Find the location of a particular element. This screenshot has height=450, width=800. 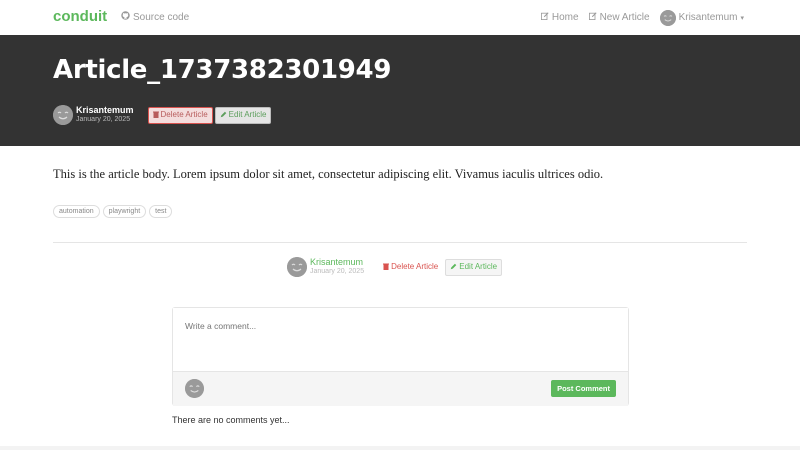

nav-right: Home New Article Krisantemum ▾ is located at coordinates (642, 17).